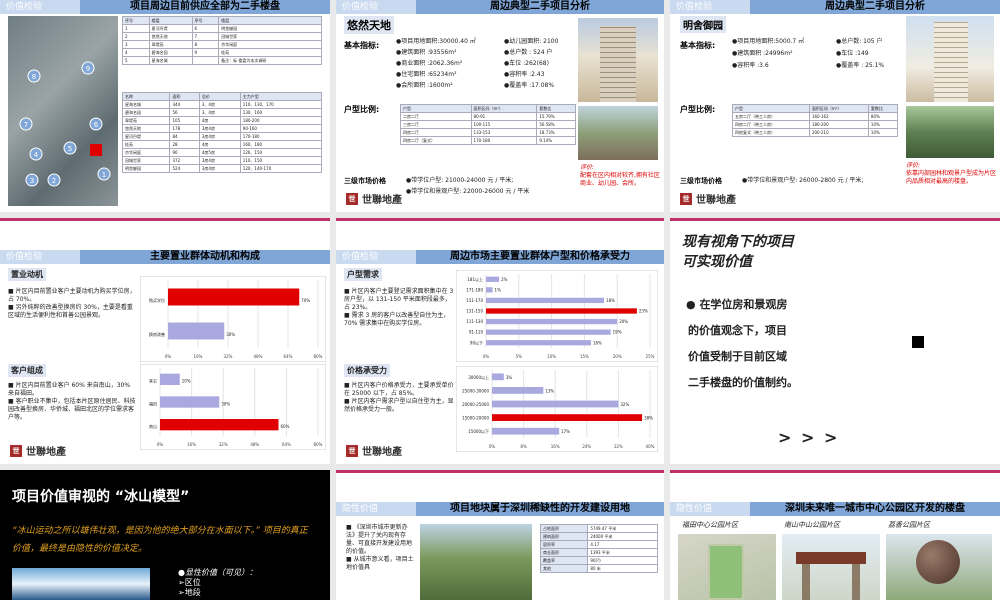 The width and height of the screenshot is (1000, 600). I want to click on table-cell: 4房, so click(219, 144).